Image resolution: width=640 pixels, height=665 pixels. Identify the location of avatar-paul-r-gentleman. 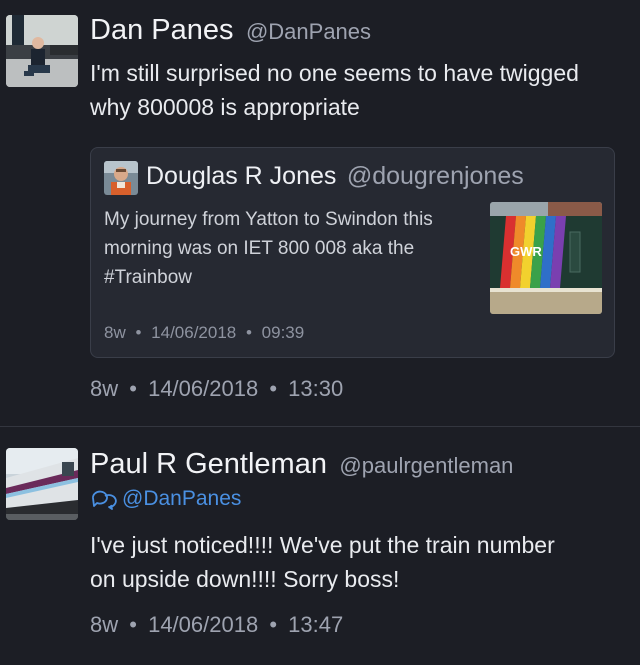
(42, 484).